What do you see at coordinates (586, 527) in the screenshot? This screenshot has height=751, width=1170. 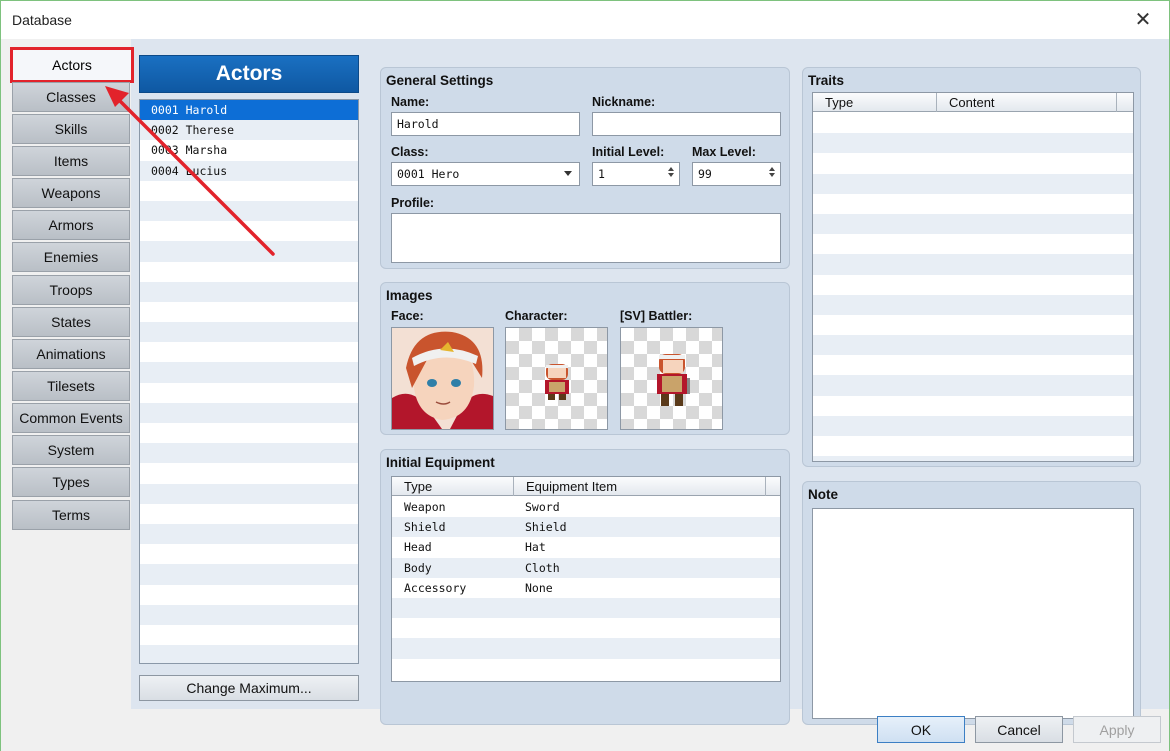 I see `table-row: Shield Shield` at bounding box center [586, 527].